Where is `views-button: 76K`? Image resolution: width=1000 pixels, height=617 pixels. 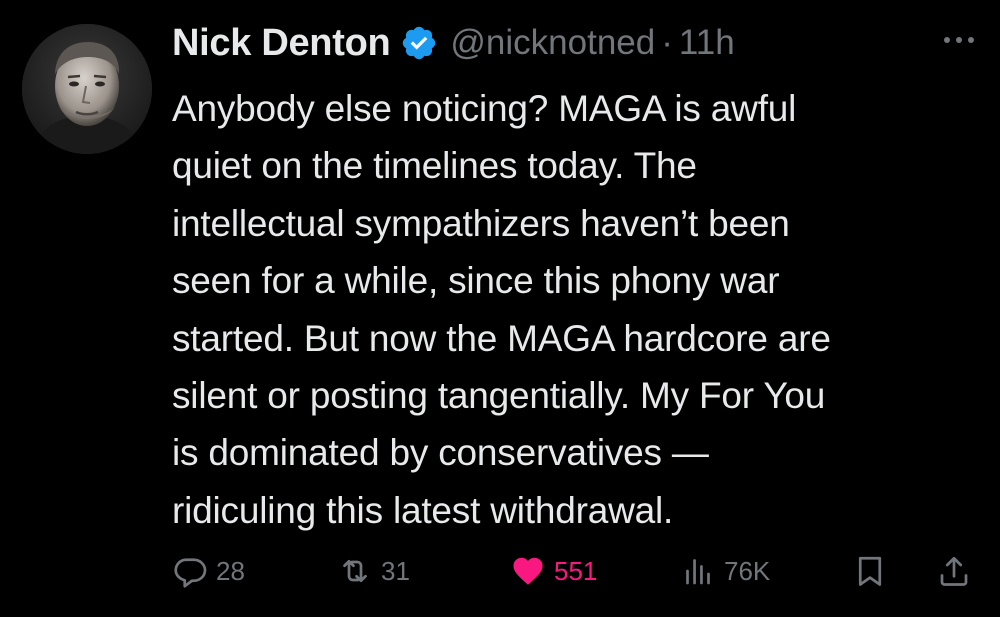
views-button: 76K is located at coordinates (725, 571).